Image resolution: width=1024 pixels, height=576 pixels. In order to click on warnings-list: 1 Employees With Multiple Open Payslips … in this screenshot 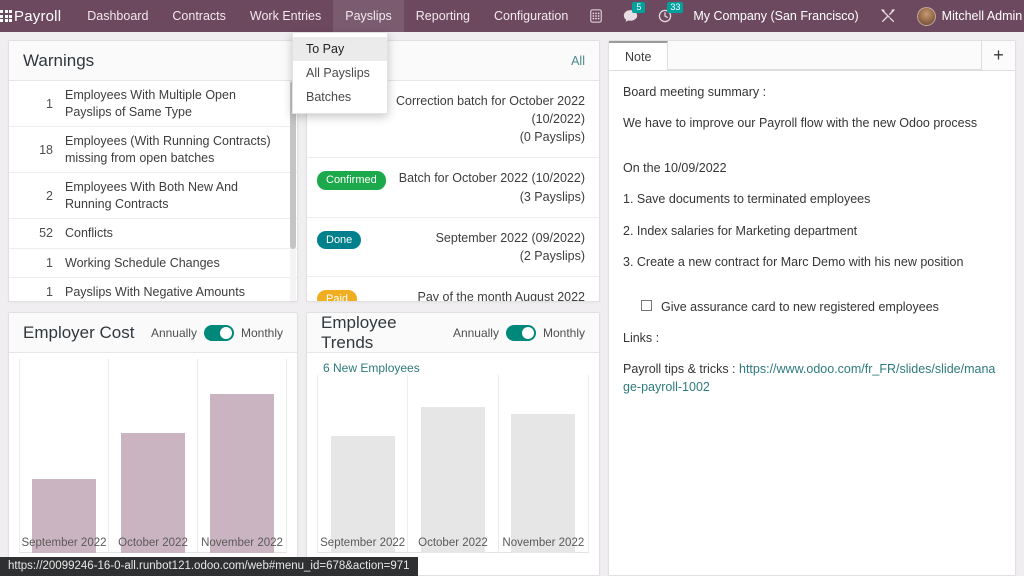, I will do `click(153, 191)`.